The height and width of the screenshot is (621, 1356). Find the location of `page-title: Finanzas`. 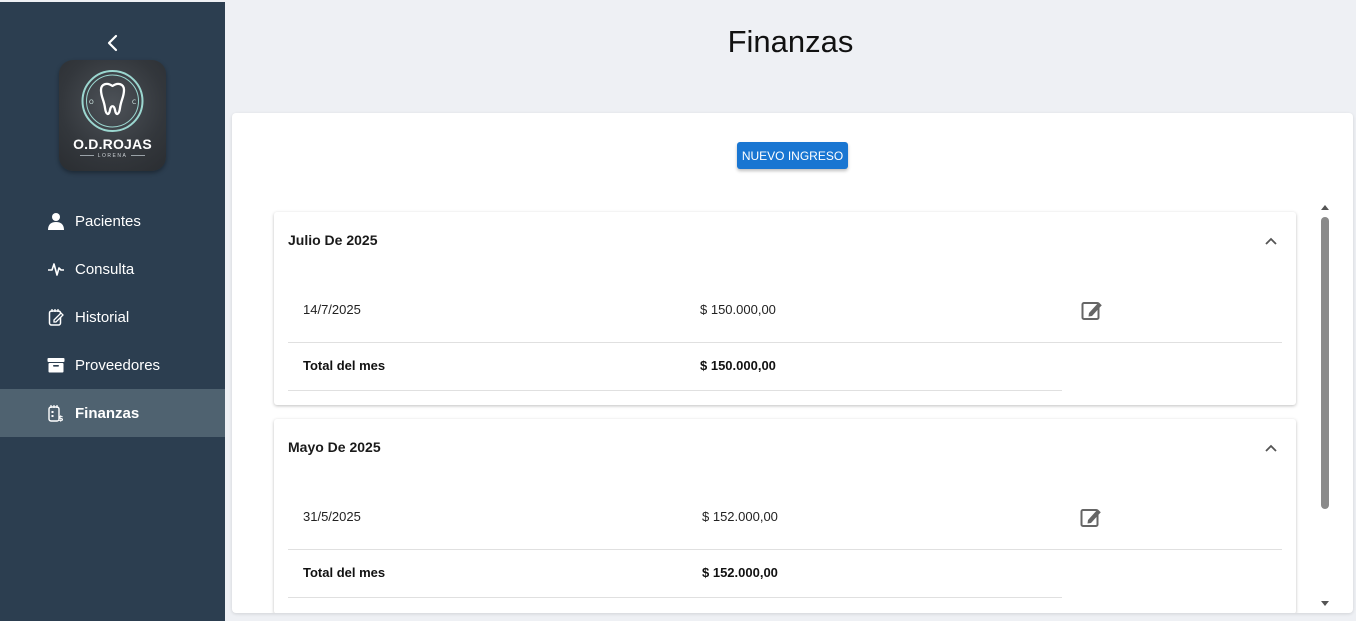

page-title: Finanzas is located at coordinates (790, 41).